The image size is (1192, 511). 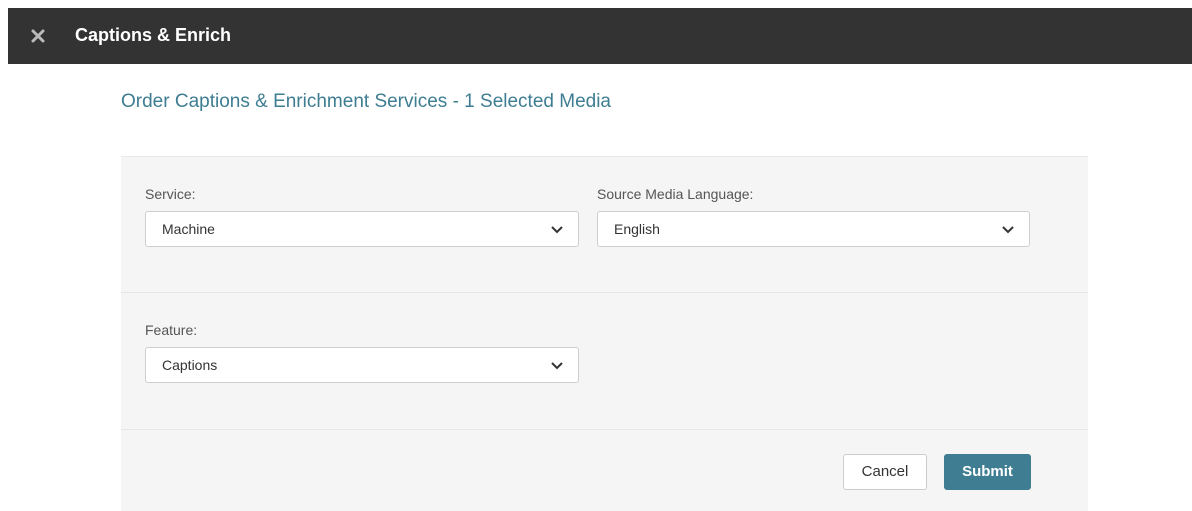 What do you see at coordinates (362, 229) in the screenshot?
I see `service-select: Machine` at bounding box center [362, 229].